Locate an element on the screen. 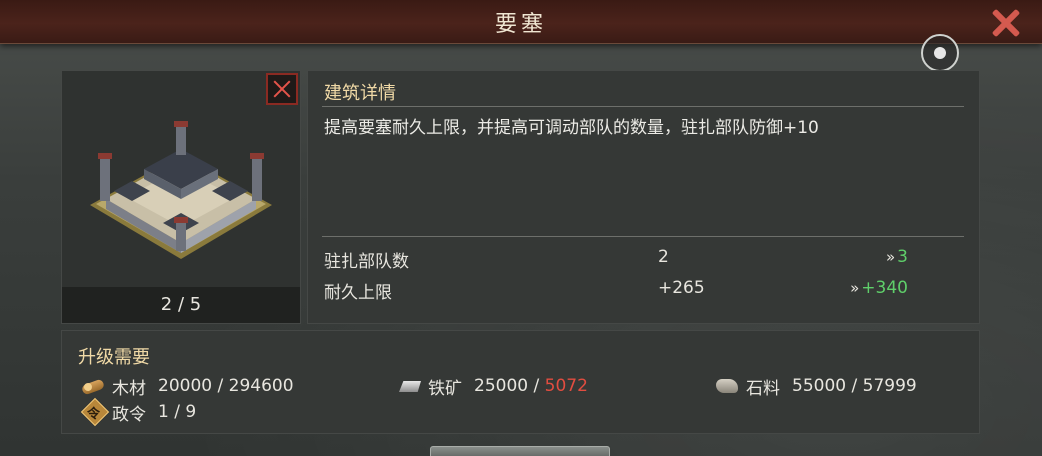 The width and height of the screenshot is (1042, 456). resource-name: 政令 is located at coordinates (129, 414).